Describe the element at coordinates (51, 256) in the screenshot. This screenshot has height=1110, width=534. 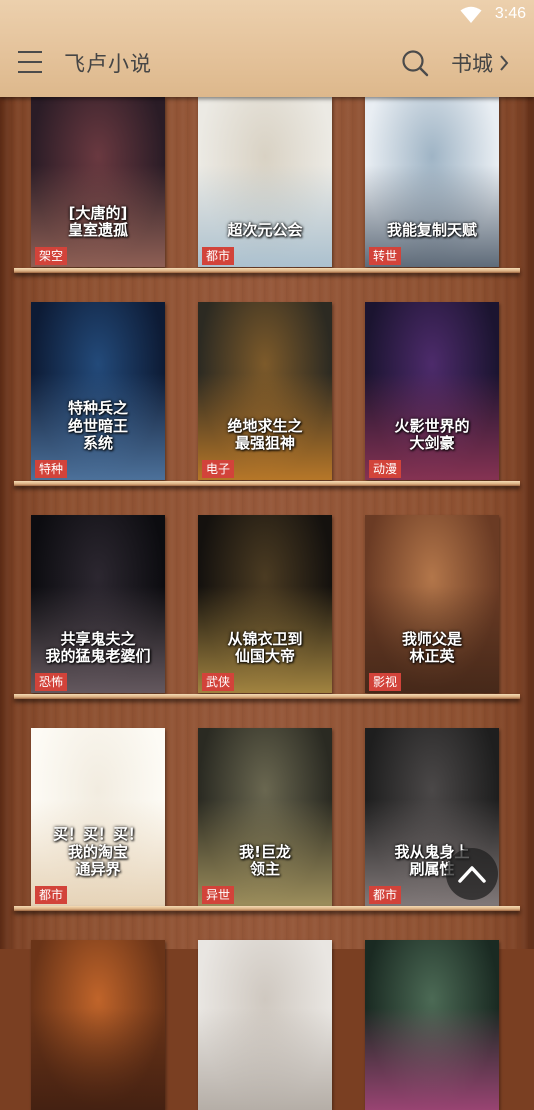
I see `genre-tag: 架空` at that location.